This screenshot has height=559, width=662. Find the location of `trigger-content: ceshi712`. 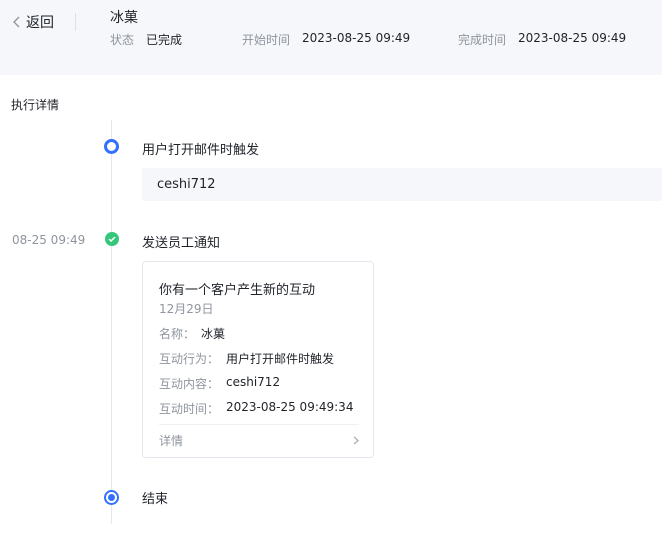

trigger-content: ceshi712 is located at coordinates (186, 184).